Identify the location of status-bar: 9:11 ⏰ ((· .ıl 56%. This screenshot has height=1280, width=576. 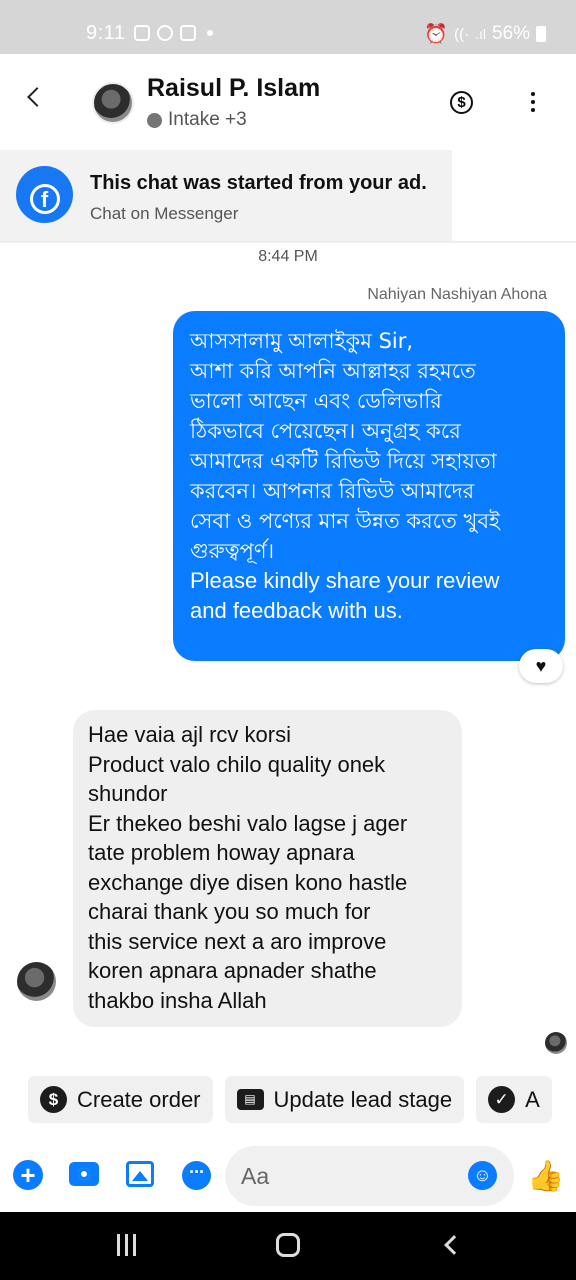
(288, 27).